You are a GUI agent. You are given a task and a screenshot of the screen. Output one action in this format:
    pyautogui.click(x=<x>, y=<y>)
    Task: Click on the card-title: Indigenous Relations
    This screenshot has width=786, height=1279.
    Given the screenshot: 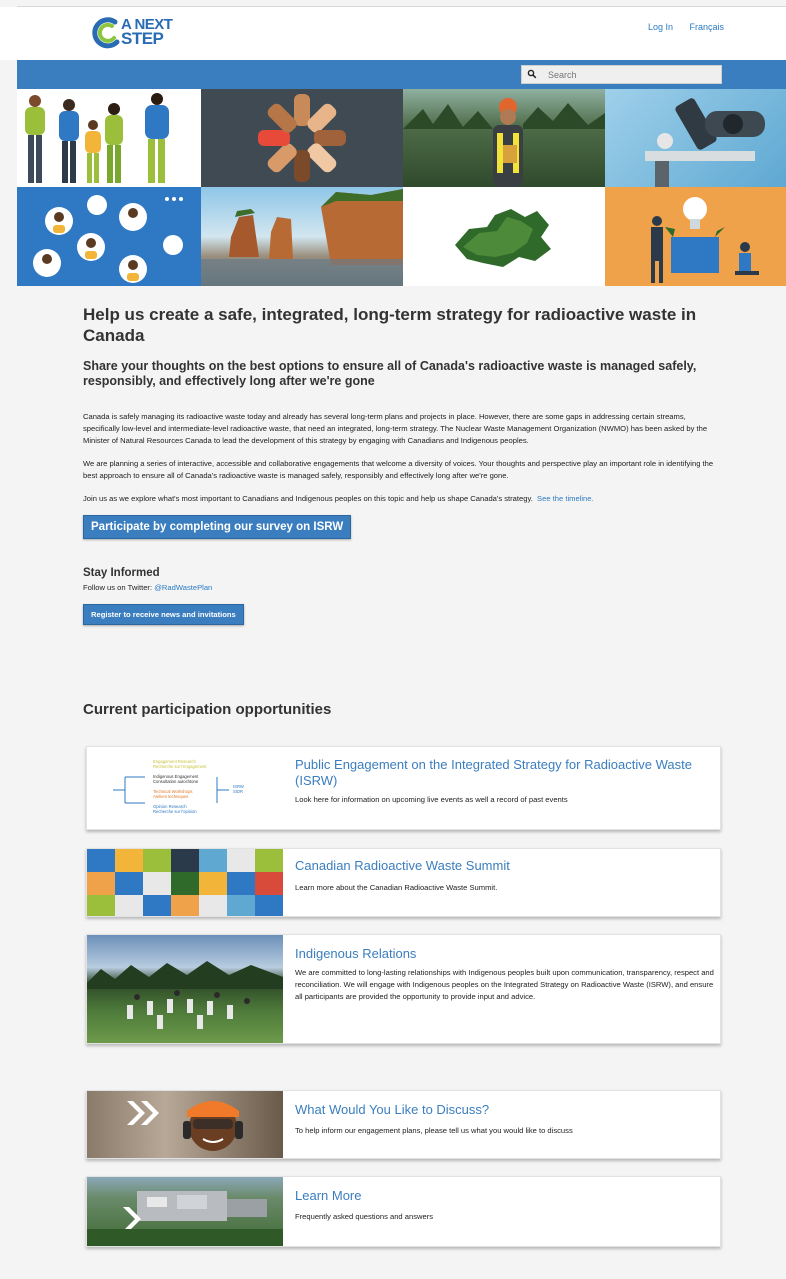 What is the action you would take?
    pyautogui.click(x=505, y=954)
    